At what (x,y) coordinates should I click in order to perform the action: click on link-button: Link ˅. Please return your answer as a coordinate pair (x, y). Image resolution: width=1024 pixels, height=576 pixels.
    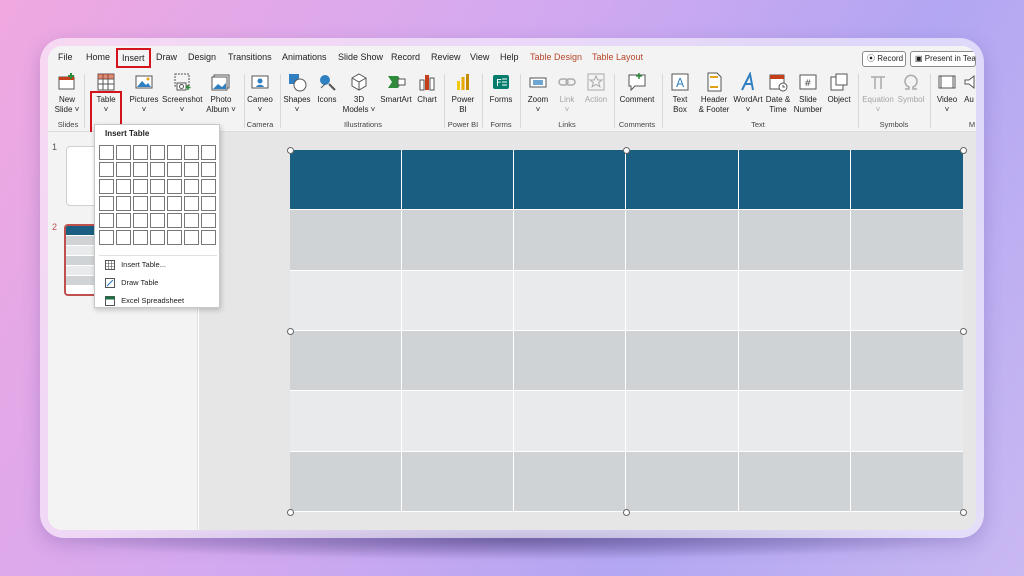
    Looking at the image, I should click on (567, 93).